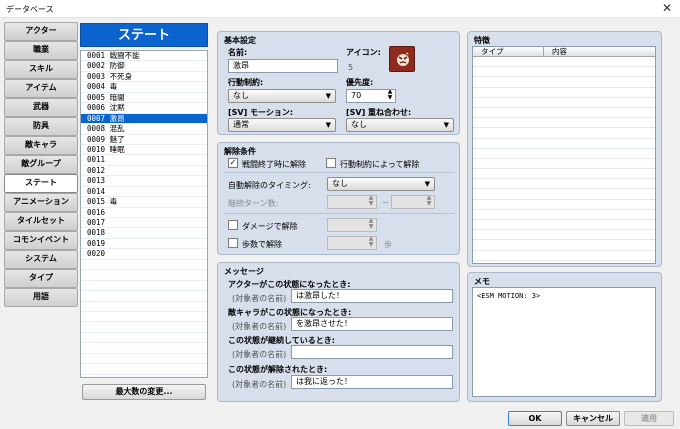 The image size is (680, 429). I want to click on list-item: 0006 沈黙, so click(144, 108).